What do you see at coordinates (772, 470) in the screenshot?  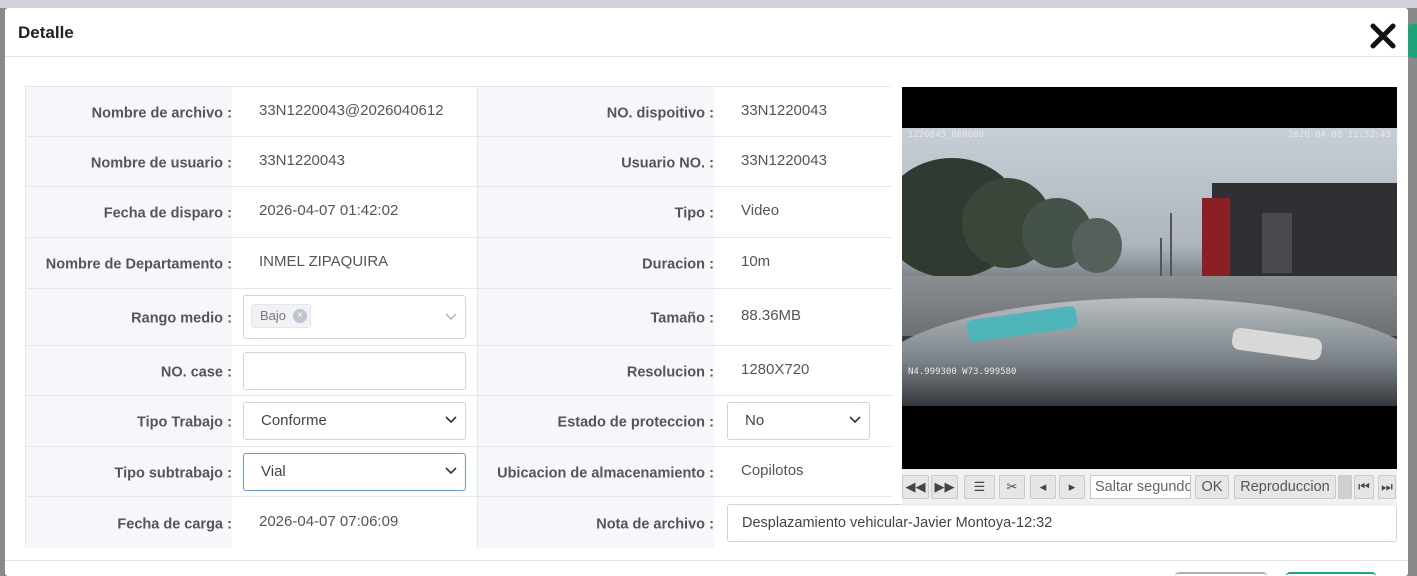 I see `storage-value: Copilotos` at bounding box center [772, 470].